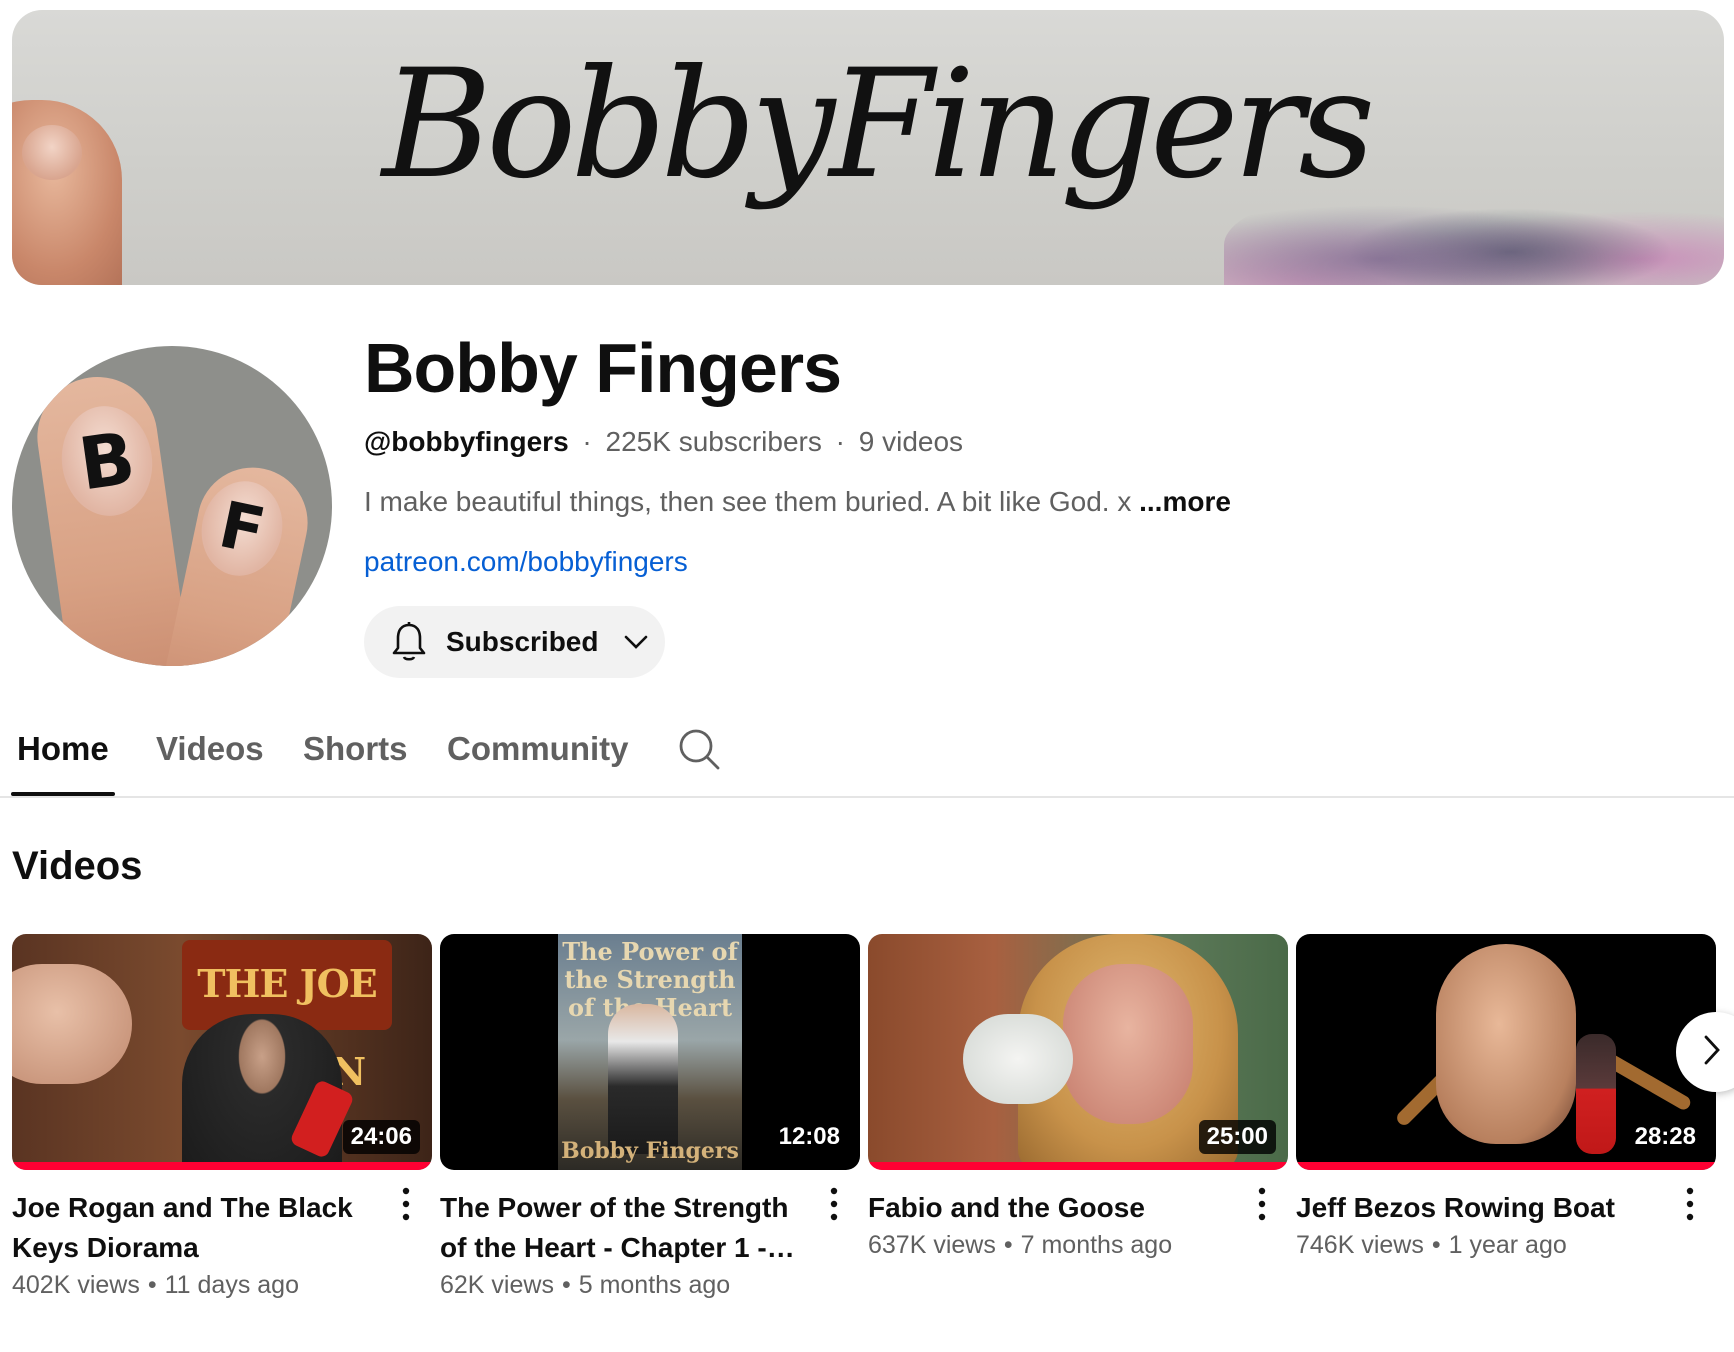 The height and width of the screenshot is (1352, 1734). Describe the element at coordinates (700, 750) in the screenshot. I see `search-icon` at that location.